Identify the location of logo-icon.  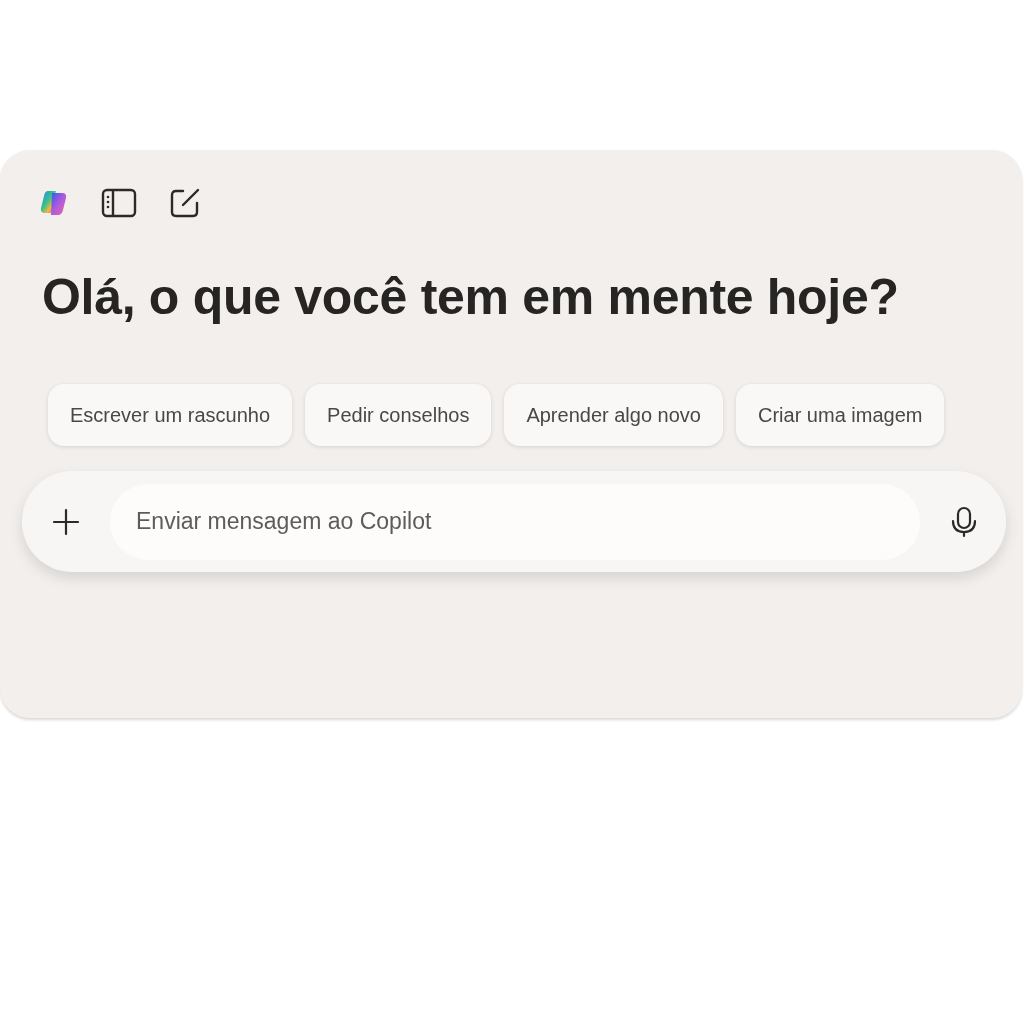
(54, 203).